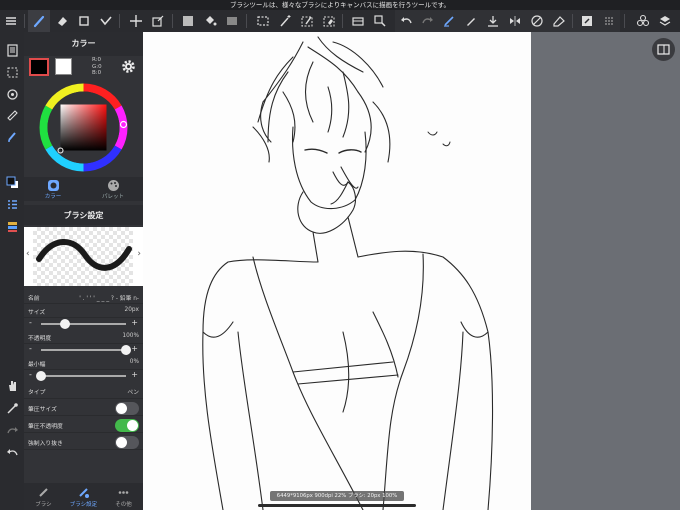 Image resolution: width=680 pixels, height=510 pixels. I want to click on layers-icon, so click(665, 21).